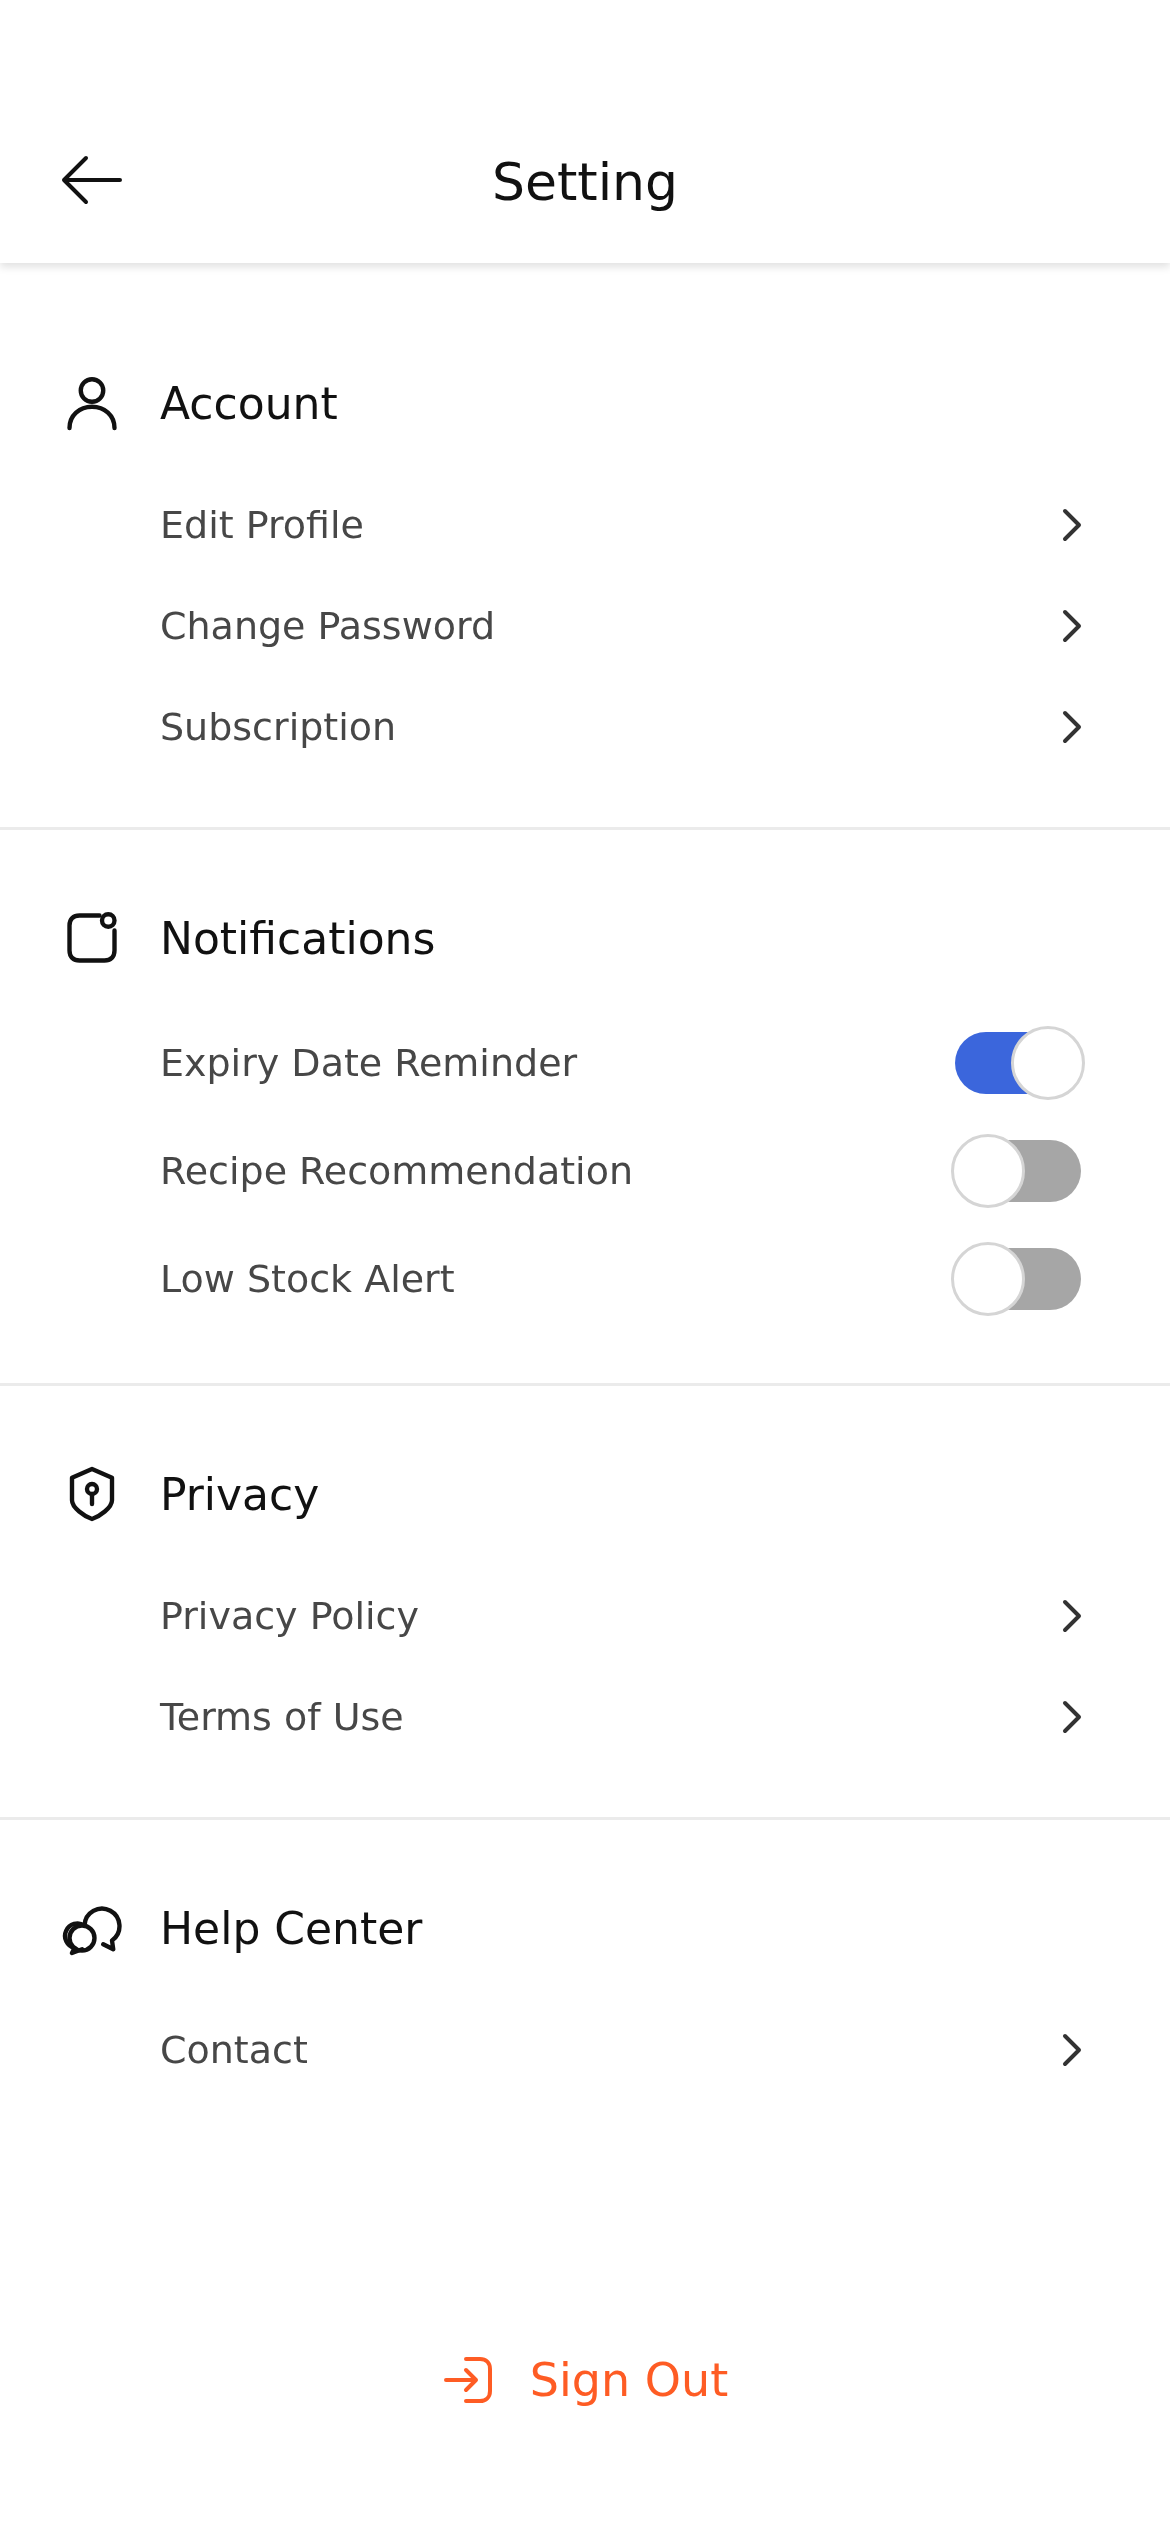  Describe the element at coordinates (262, 524) in the screenshot. I see `menu-item: Edit Profile` at that location.